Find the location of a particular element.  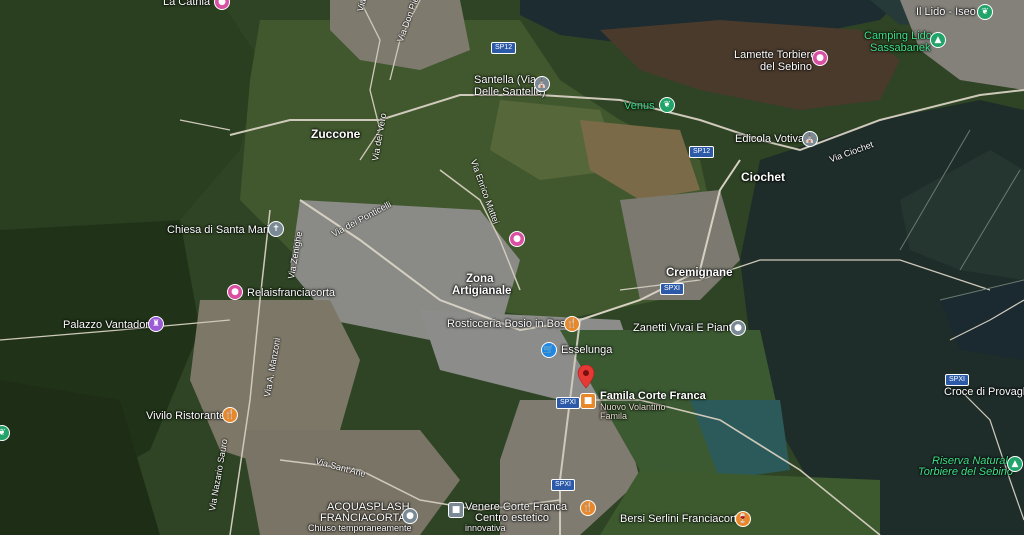

tent-icon: ▲ is located at coordinates (938, 40).